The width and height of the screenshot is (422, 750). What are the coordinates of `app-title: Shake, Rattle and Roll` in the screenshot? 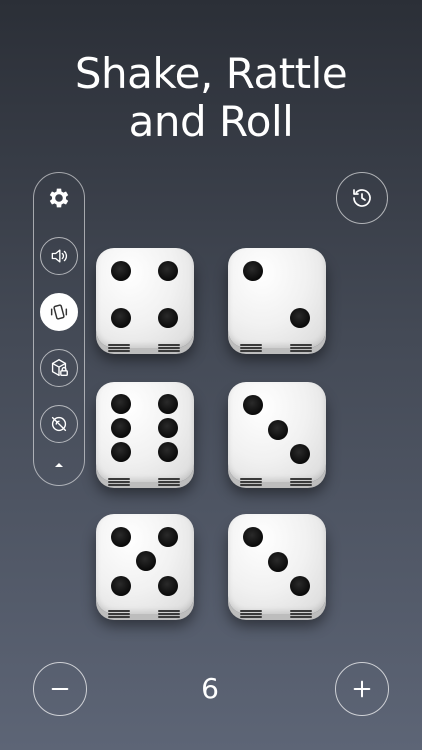 It's located at (211, 98).